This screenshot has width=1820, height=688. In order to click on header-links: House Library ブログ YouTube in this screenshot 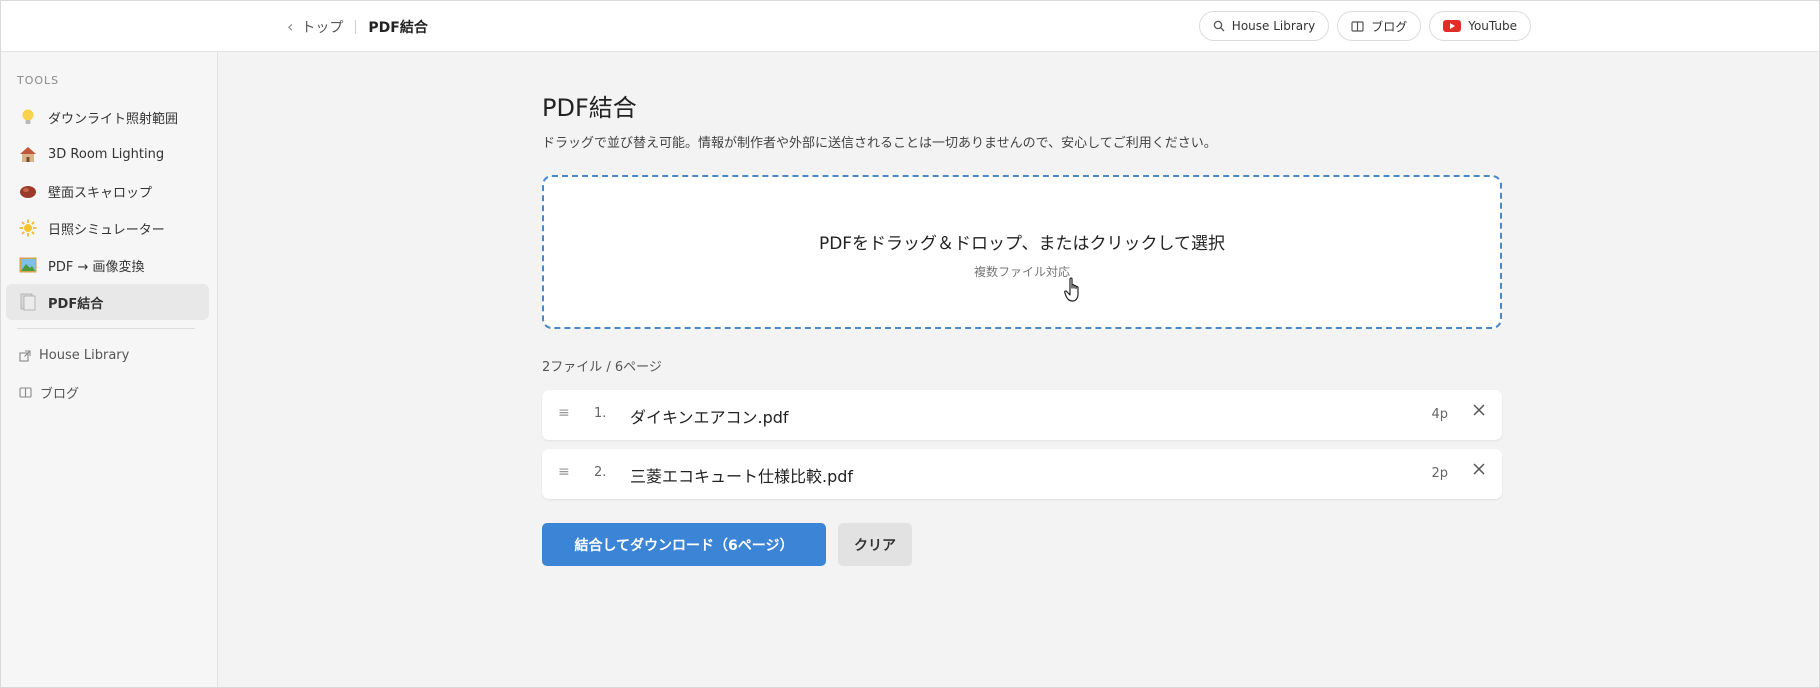, I will do `click(1364, 26)`.